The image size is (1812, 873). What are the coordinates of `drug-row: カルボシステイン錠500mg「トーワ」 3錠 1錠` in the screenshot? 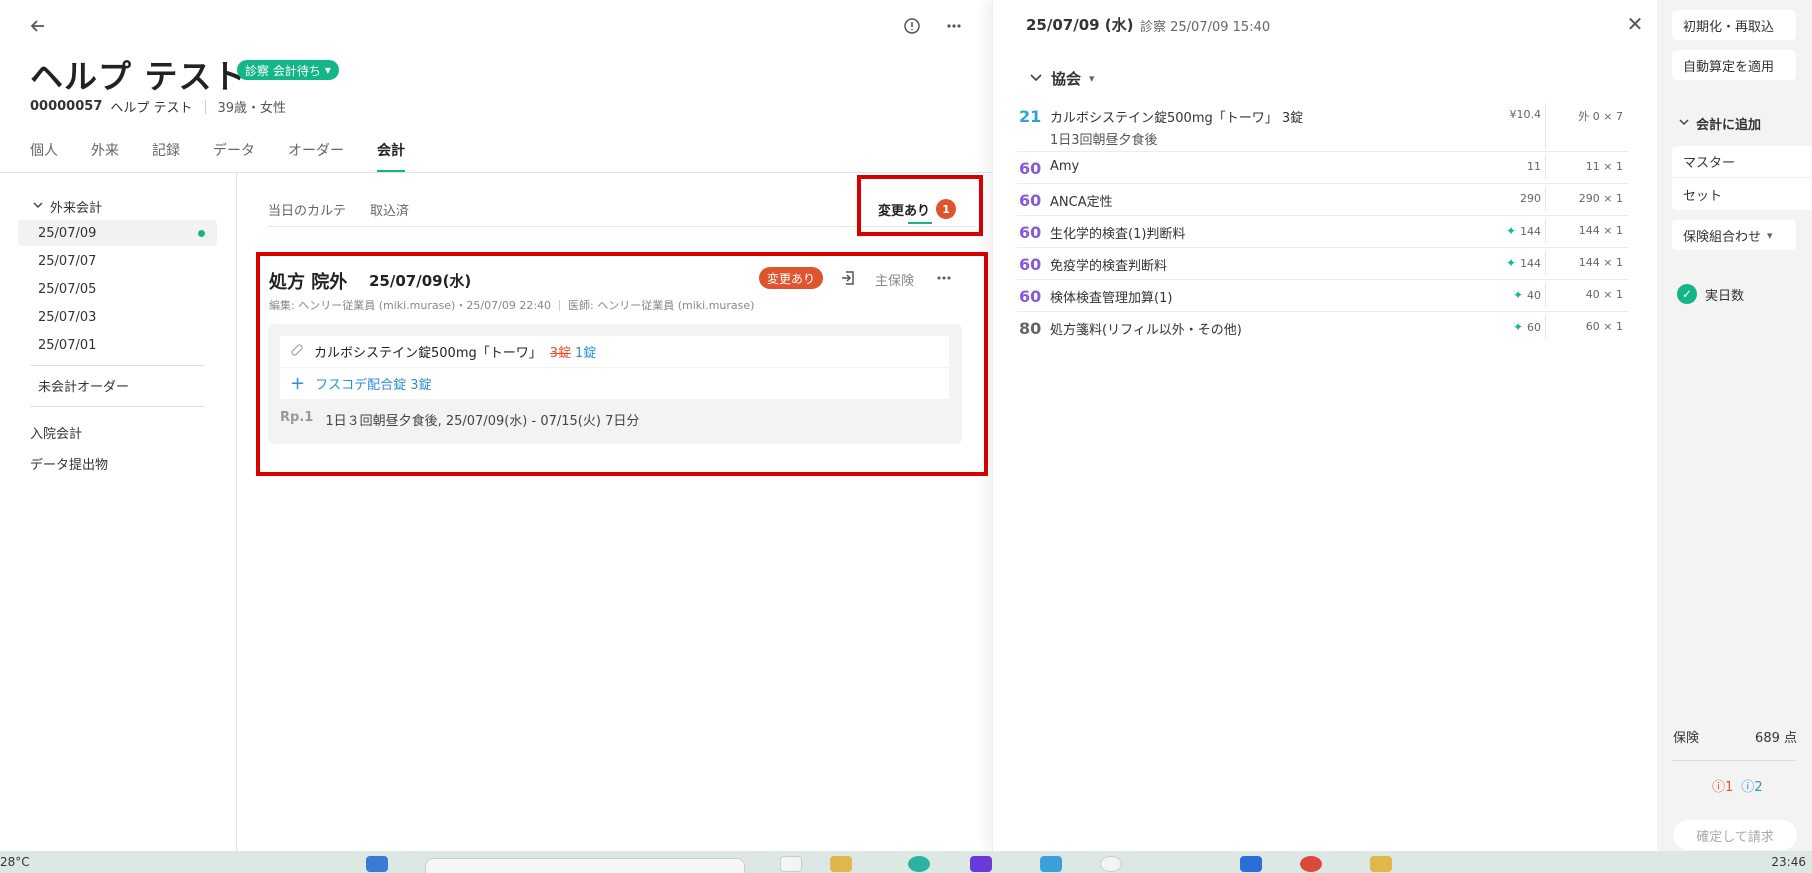 It's located at (614, 351).